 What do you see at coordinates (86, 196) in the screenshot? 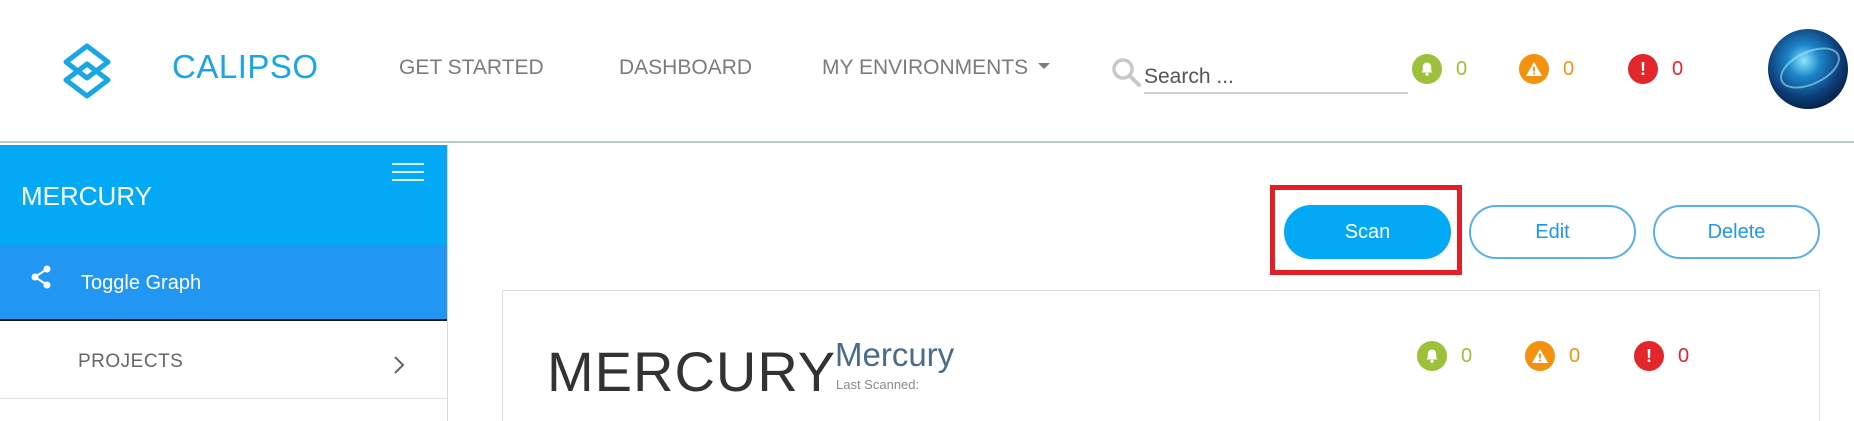
I see `sidebar-environment-title: MERCURY` at bounding box center [86, 196].